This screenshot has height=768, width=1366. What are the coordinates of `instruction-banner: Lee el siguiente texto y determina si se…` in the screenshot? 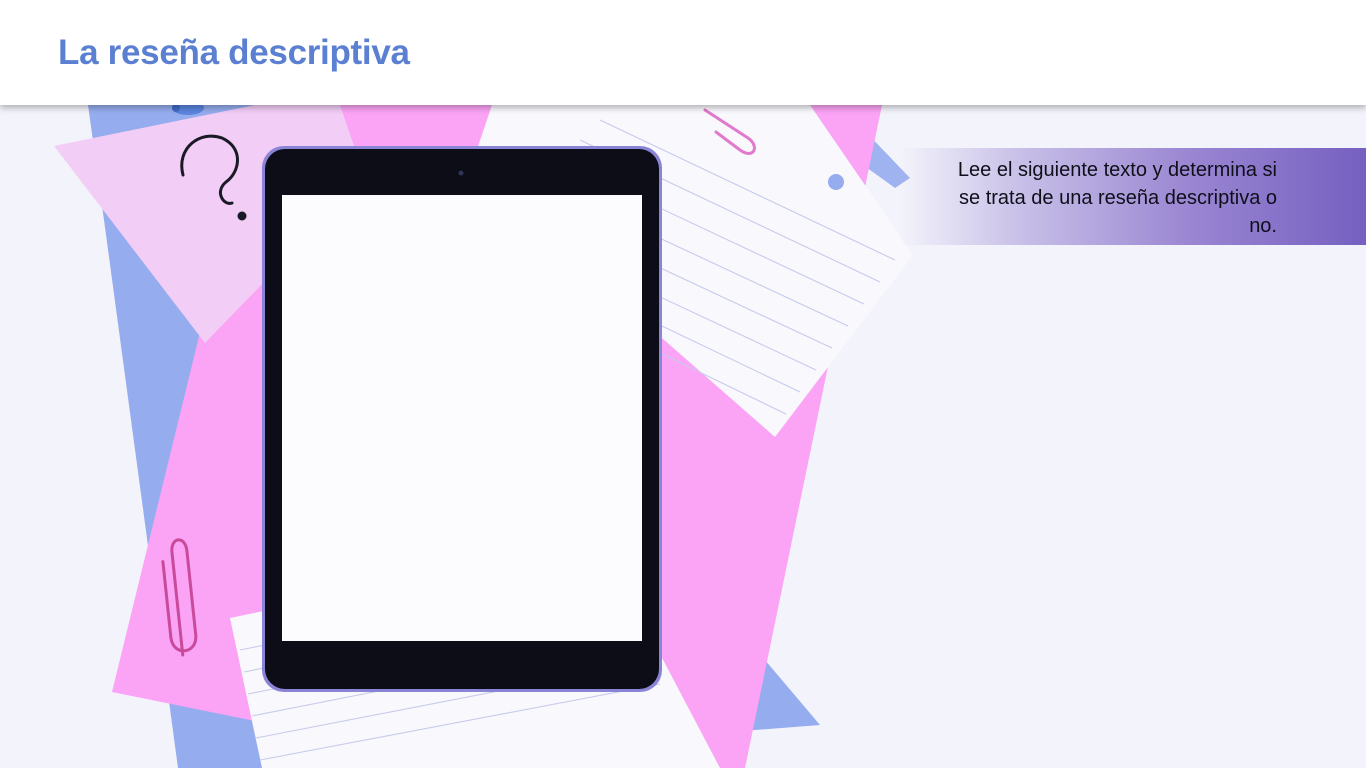 It's located at (1133, 196).